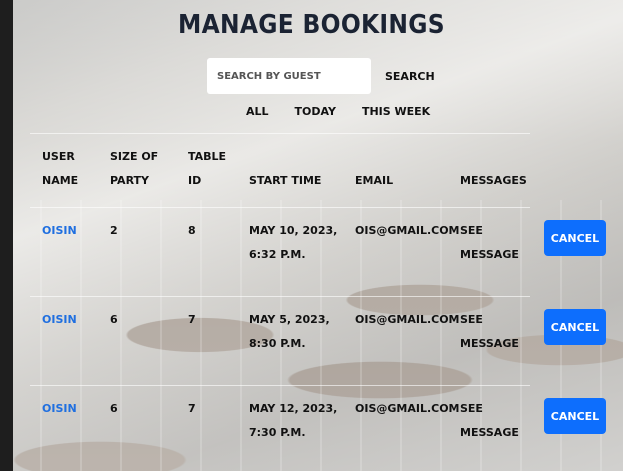 The width and height of the screenshot is (623, 471). I want to click on party-size: 2, so click(114, 230).